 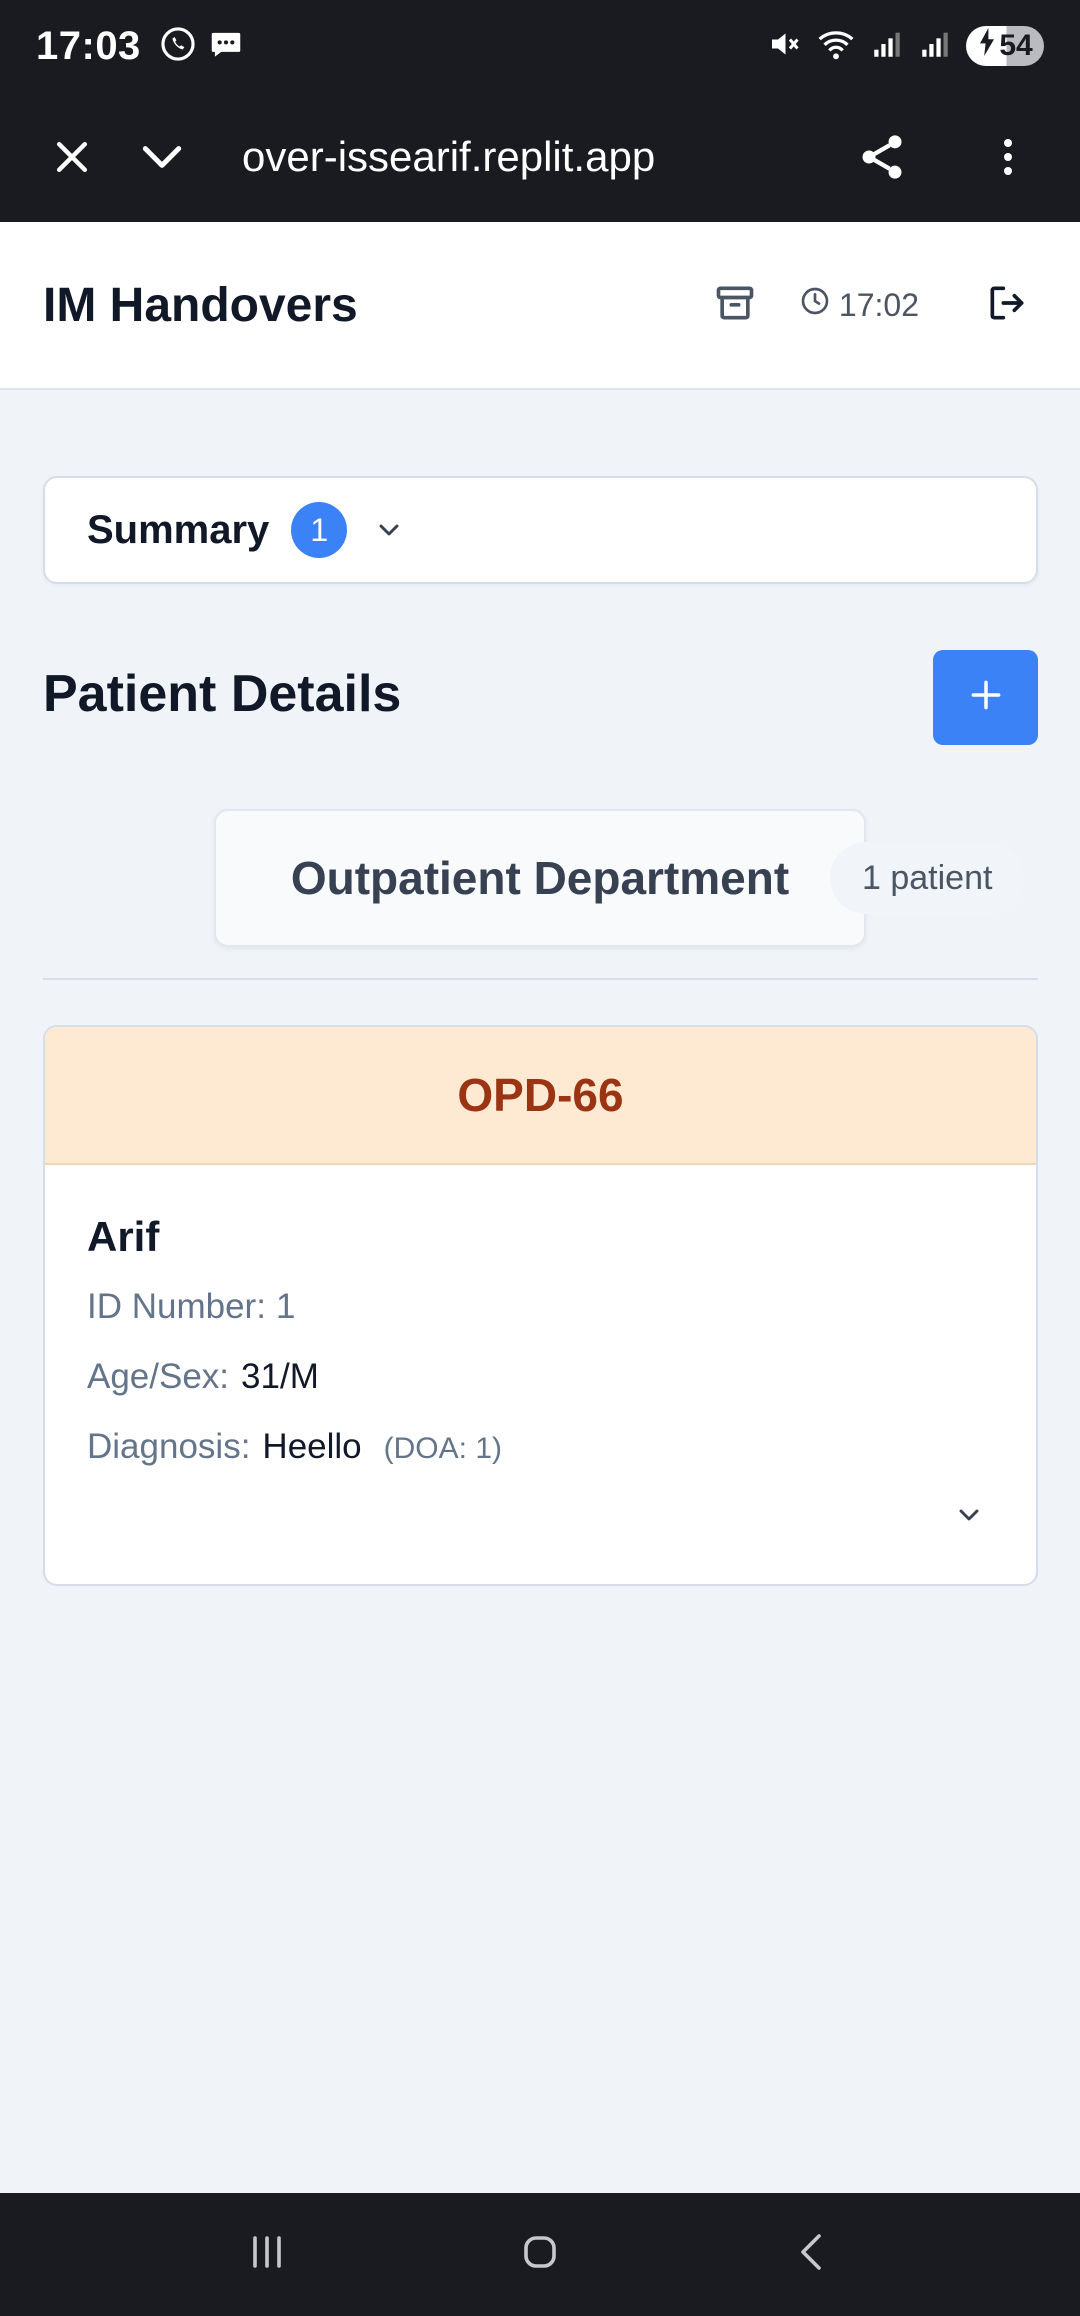 I want to click on archive-icon, so click(x=735, y=305).